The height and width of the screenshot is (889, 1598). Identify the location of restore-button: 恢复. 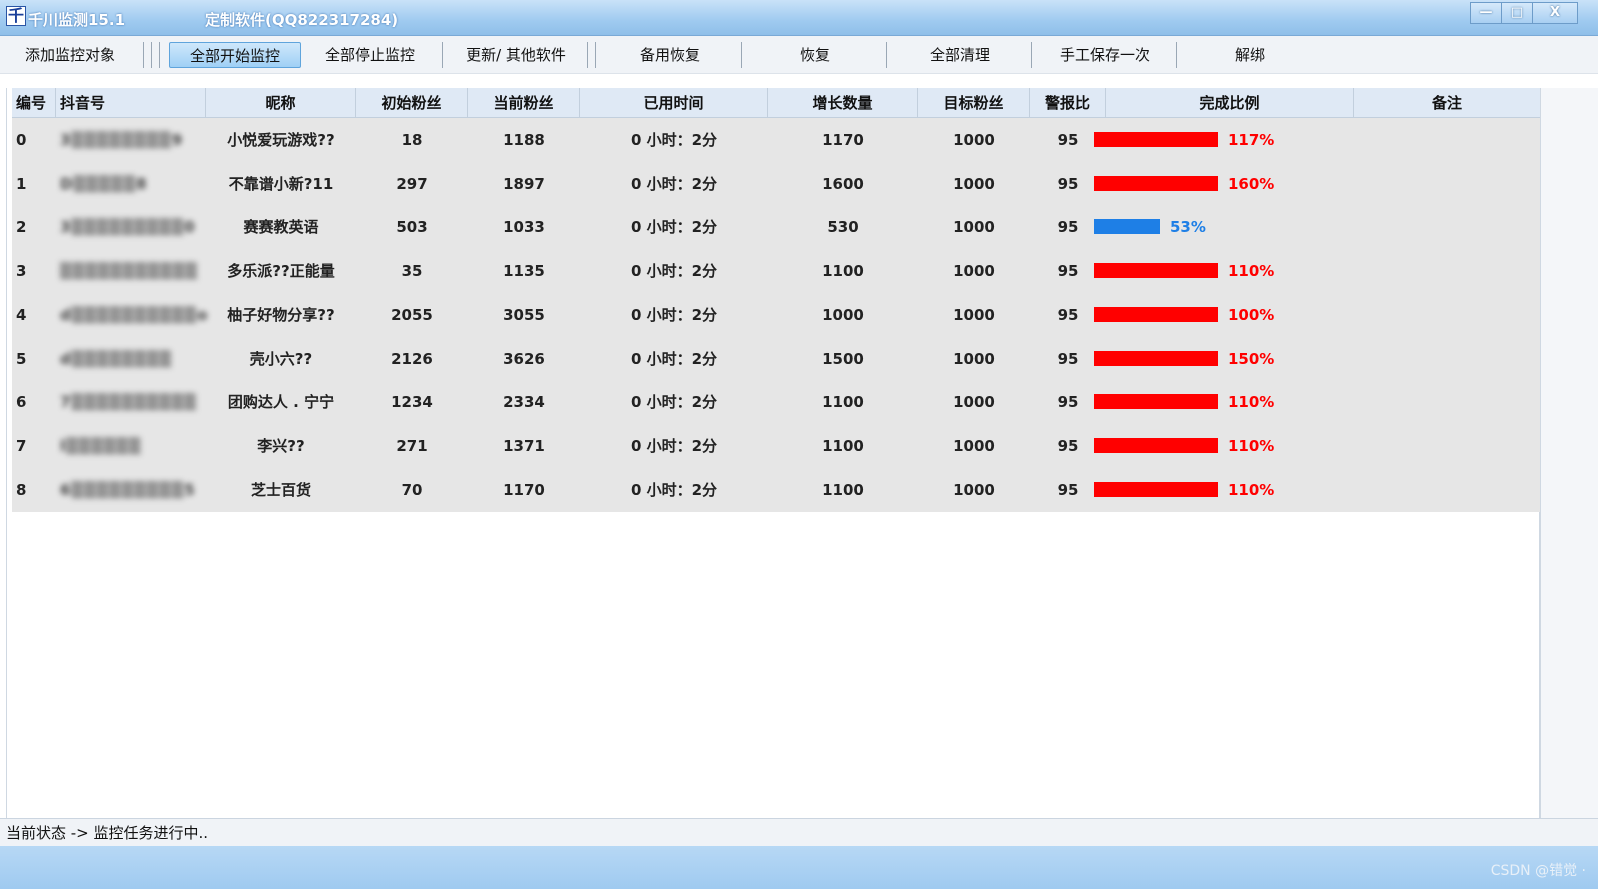
(815, 55).